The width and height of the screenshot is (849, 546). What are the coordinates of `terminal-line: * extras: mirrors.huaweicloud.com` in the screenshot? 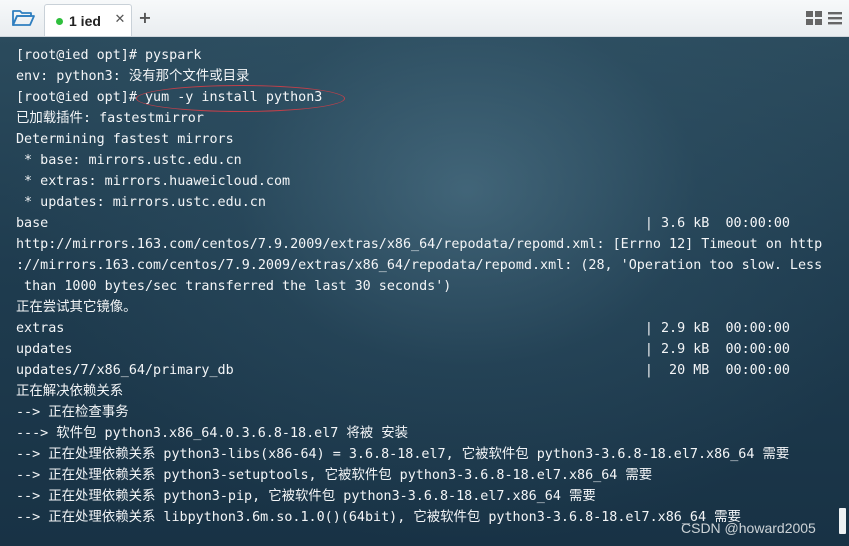 It's located at (153, 181).